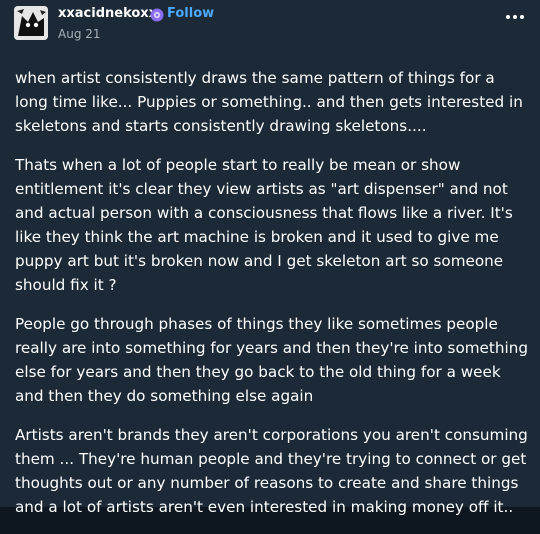 This screenshot has height=534, width=540. I want to click on more-options-icon, so click(515, 17).